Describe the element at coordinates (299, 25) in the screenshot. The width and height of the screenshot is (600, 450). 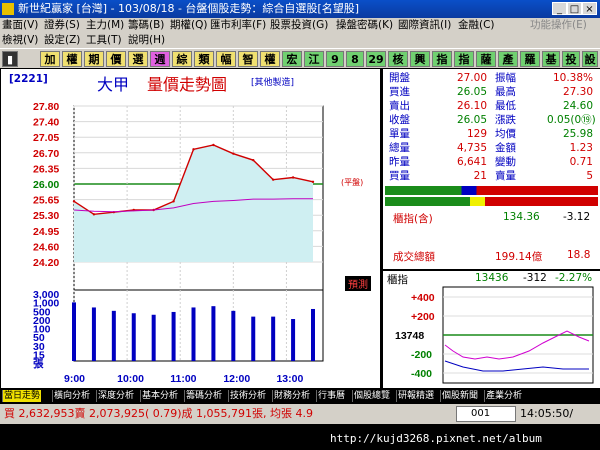
I see `menu-stock-invest: 股票投資(G)` at that location.